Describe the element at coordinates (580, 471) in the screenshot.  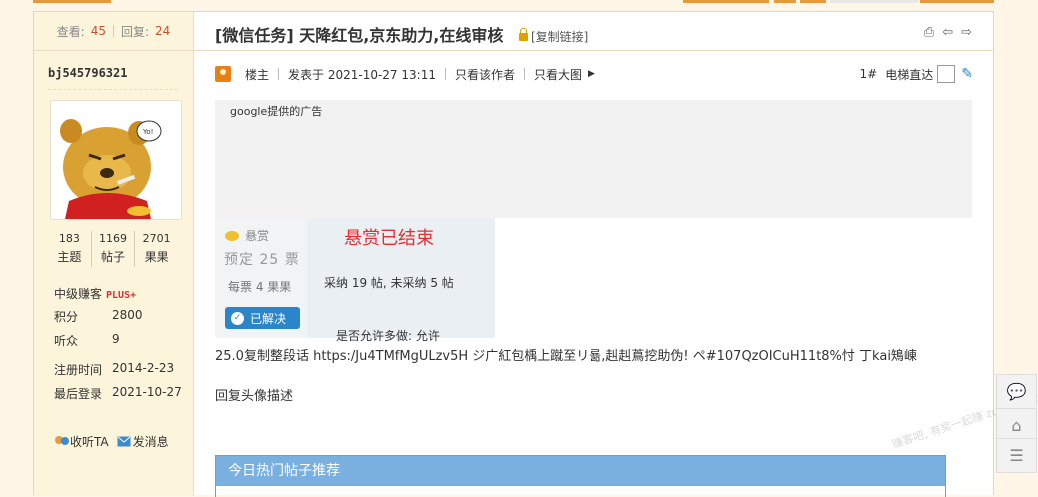
I see `hot-threads-title: 今日热门帖子推荐` at that location.